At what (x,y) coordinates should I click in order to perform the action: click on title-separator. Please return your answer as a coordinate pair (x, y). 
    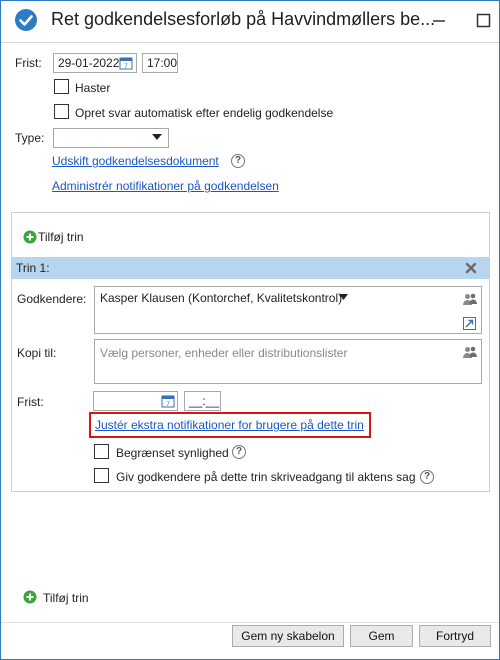
    Looking at the image, I should click on (250, 42).